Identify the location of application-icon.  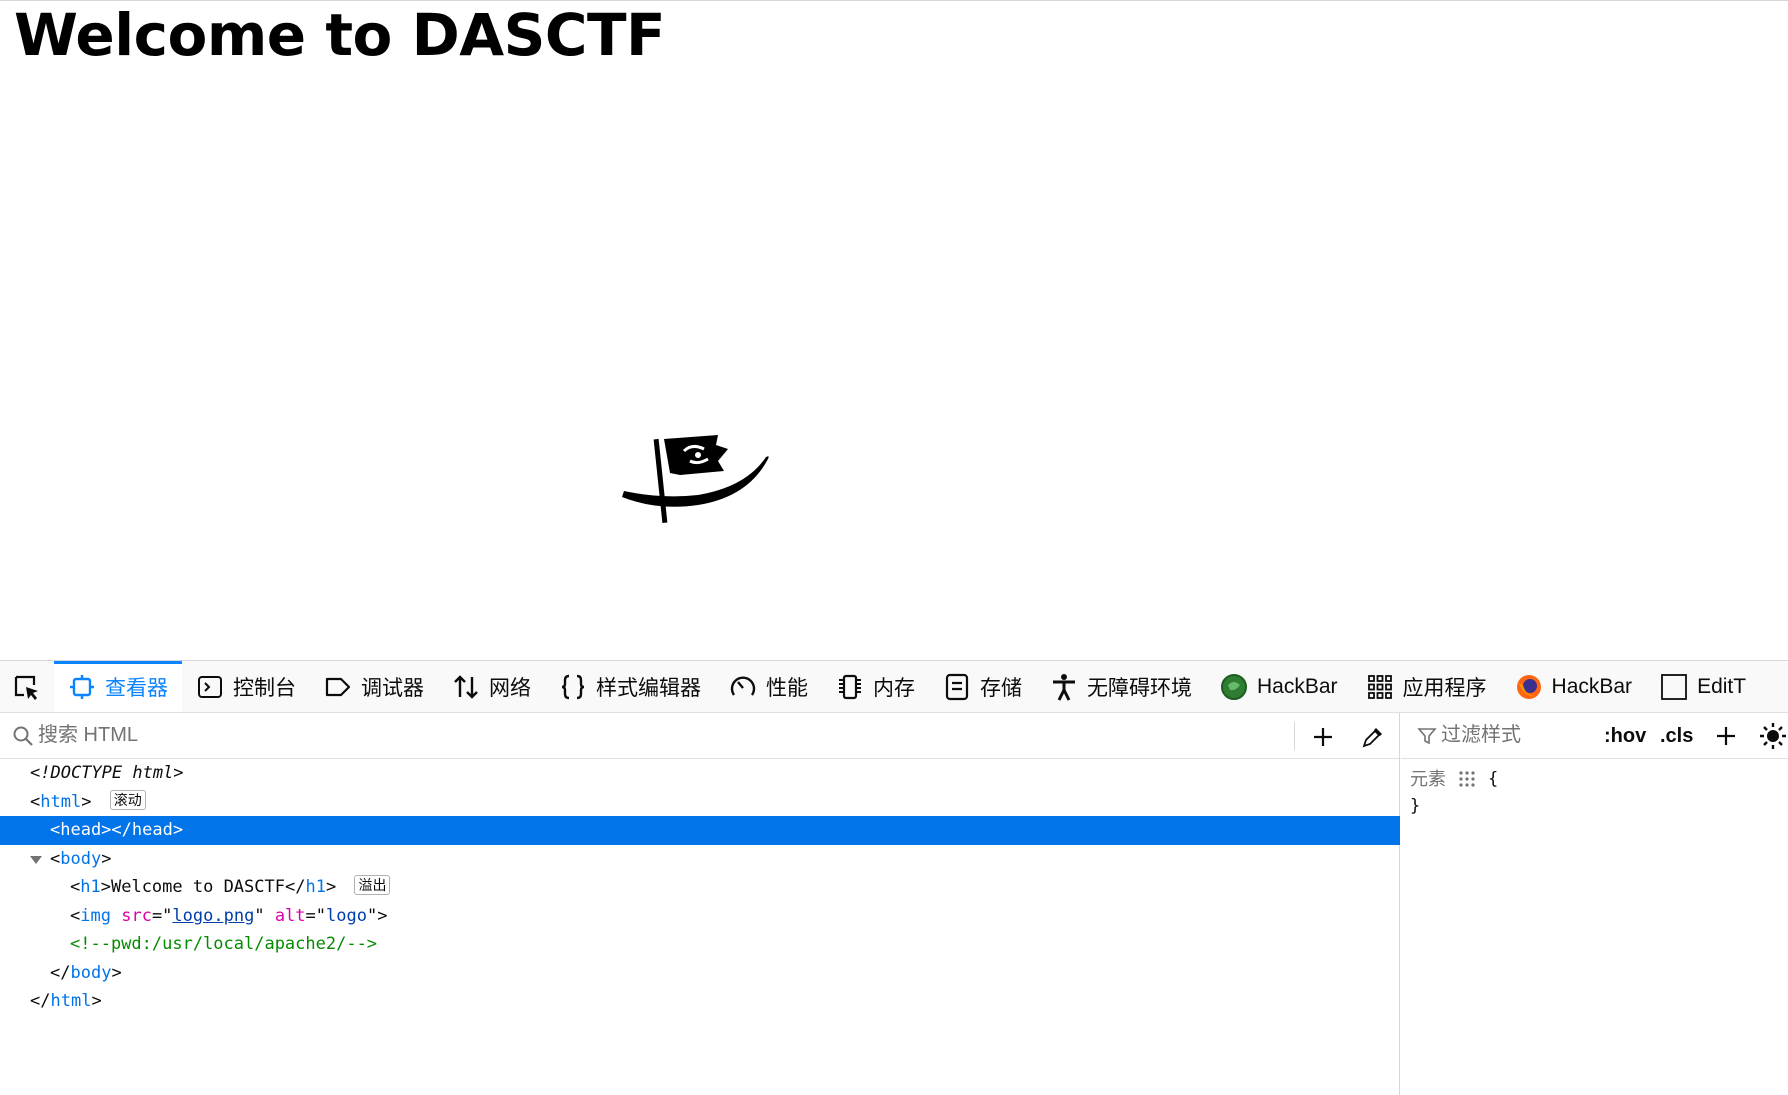
(1380, 687).